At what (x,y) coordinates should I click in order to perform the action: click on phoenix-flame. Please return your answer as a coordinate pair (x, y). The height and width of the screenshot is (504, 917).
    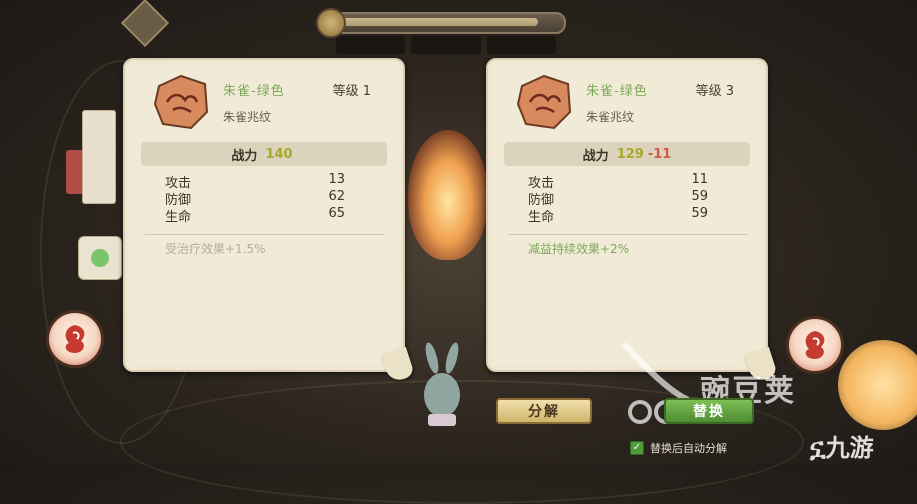
    Looking at the image, I should click on (448, 195).